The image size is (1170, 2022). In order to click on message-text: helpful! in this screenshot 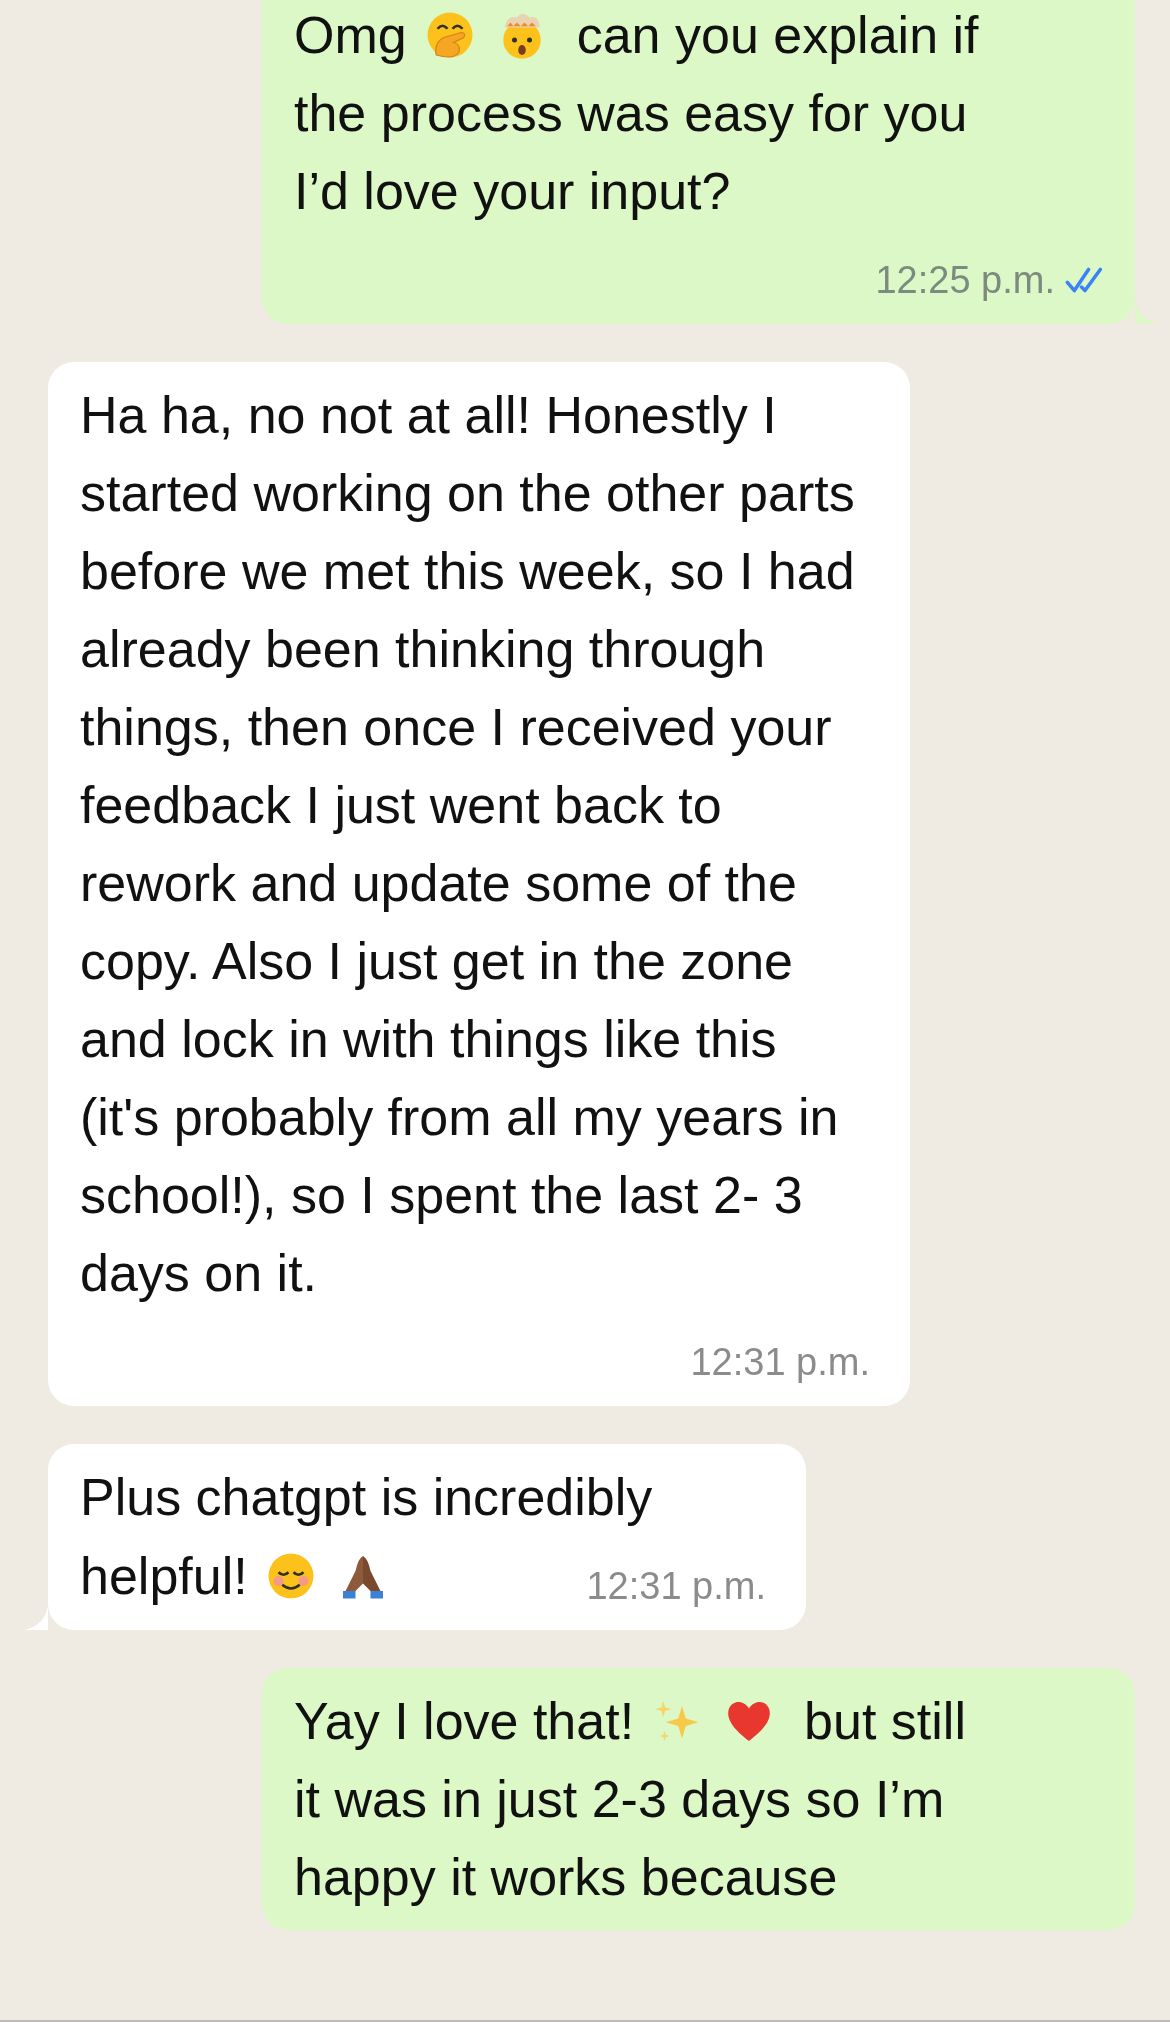, I will do `click(164, 1576)`.